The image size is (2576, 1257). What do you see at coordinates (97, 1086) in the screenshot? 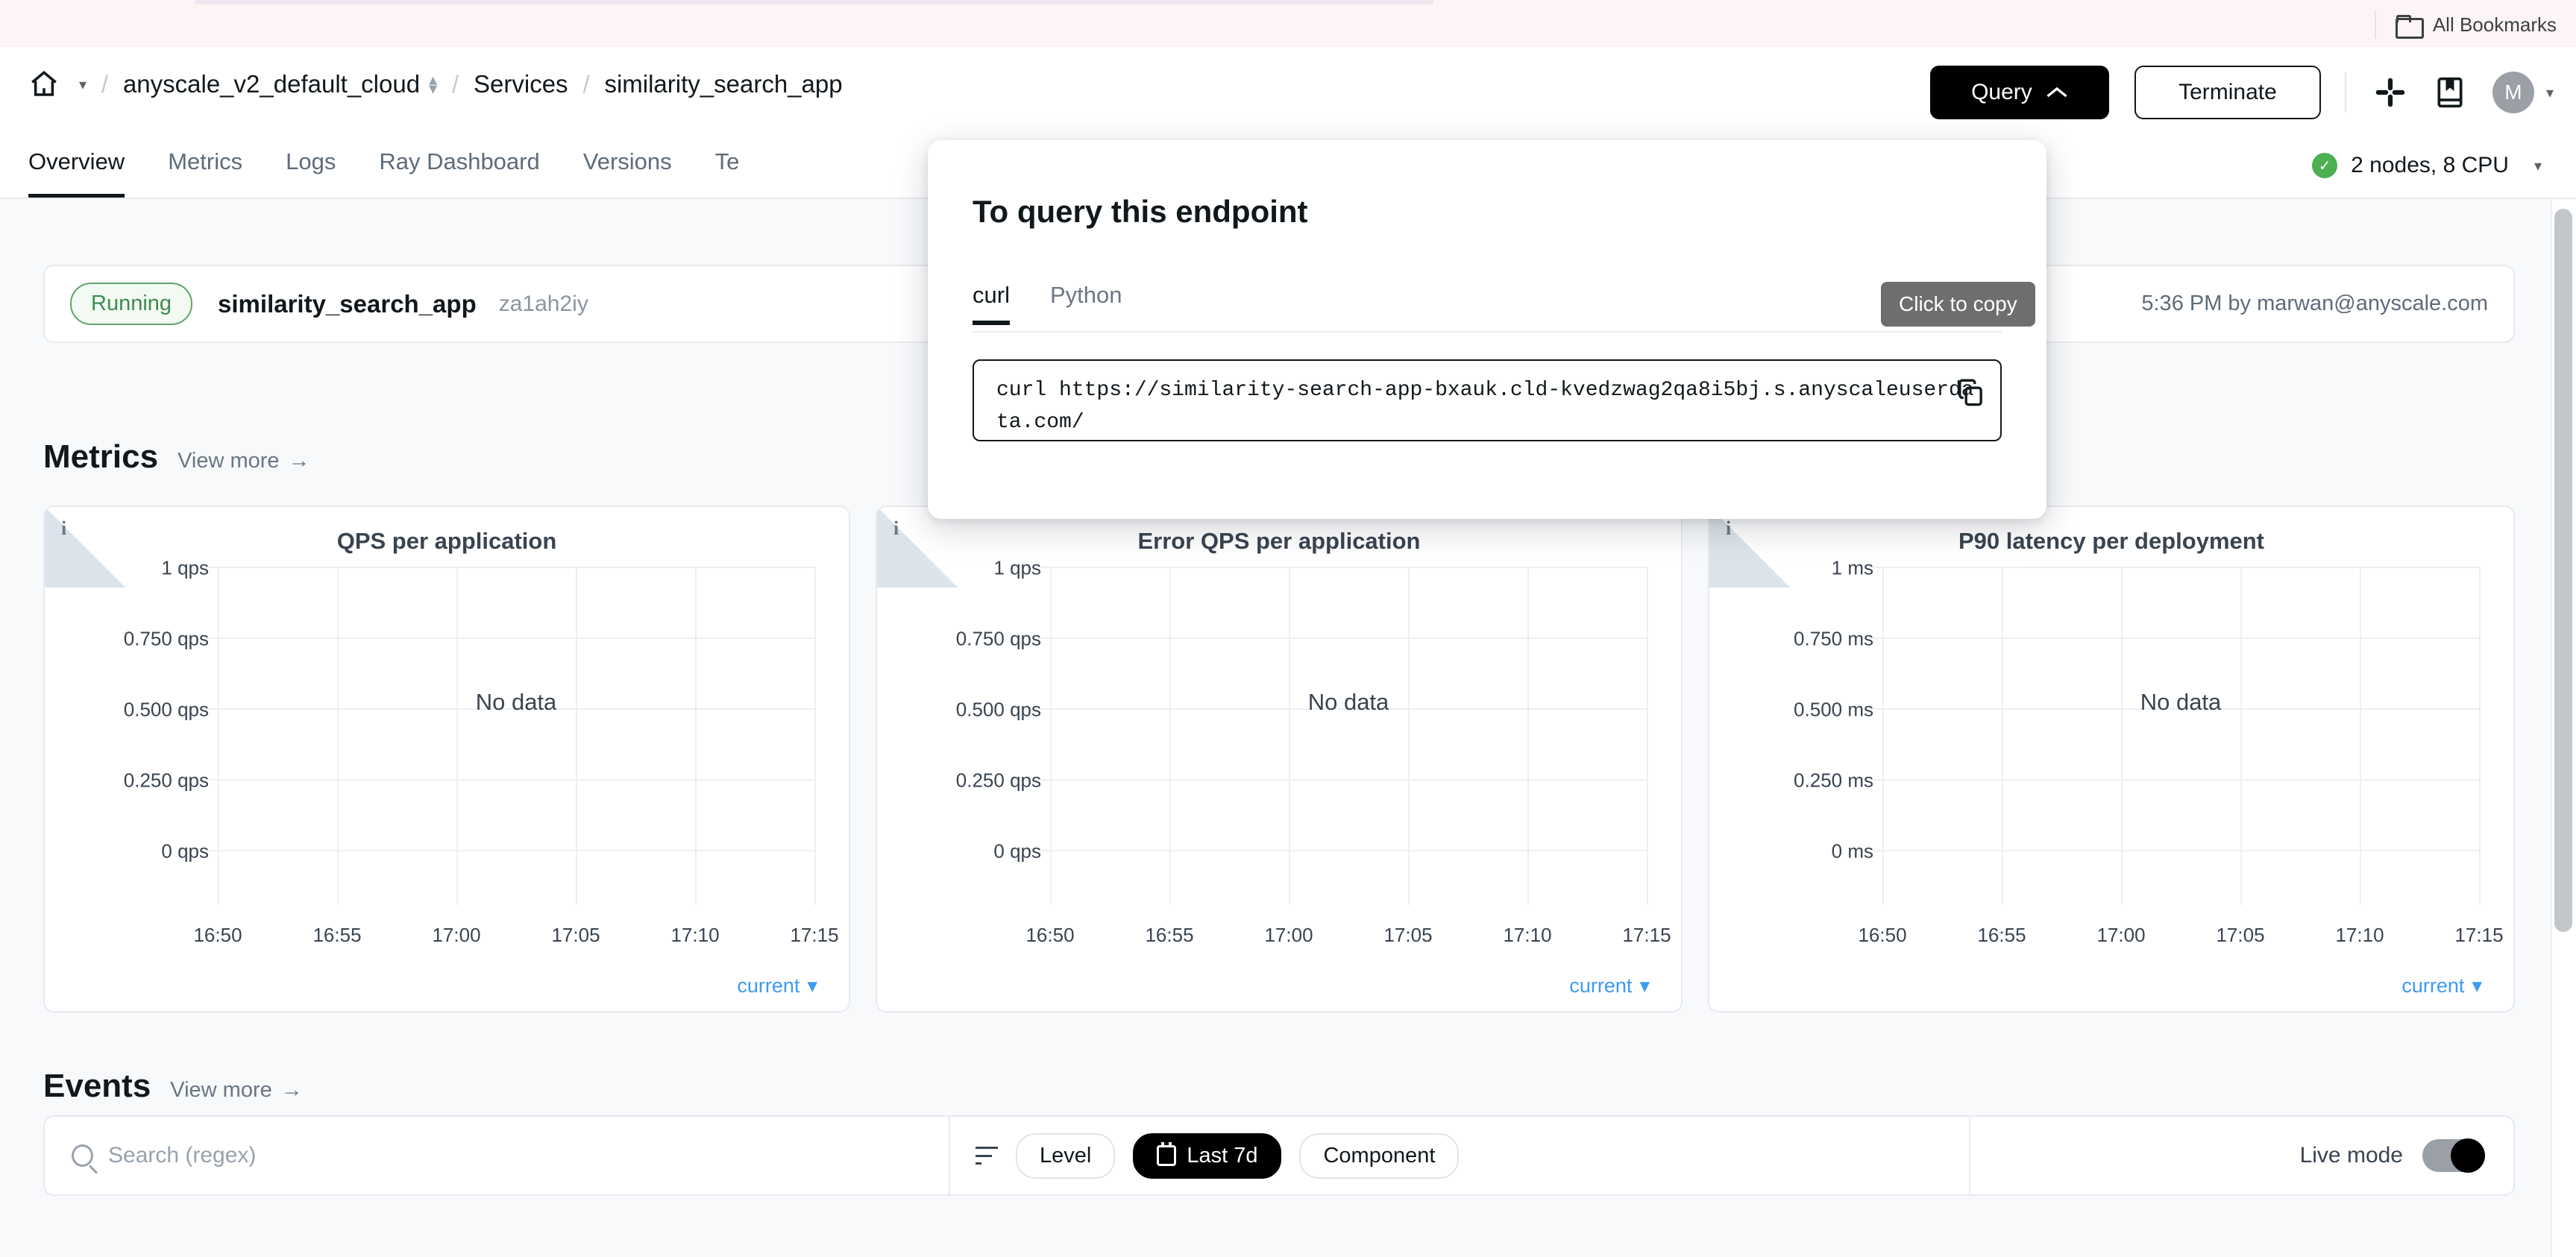
I see `events-title: Events` at bounding box center [97, 1086].